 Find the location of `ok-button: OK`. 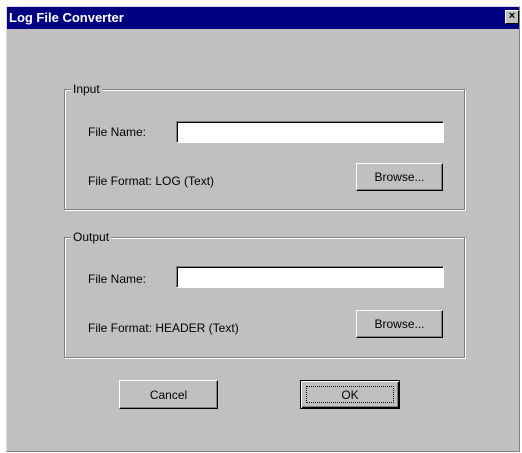

ok-button: OK is located at coordinates (350, 394).